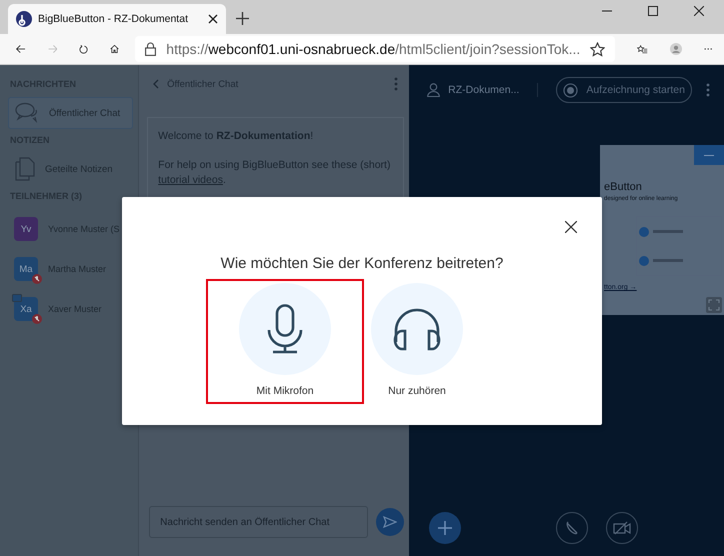  I want to click on plus-icon, so click(445, 528).